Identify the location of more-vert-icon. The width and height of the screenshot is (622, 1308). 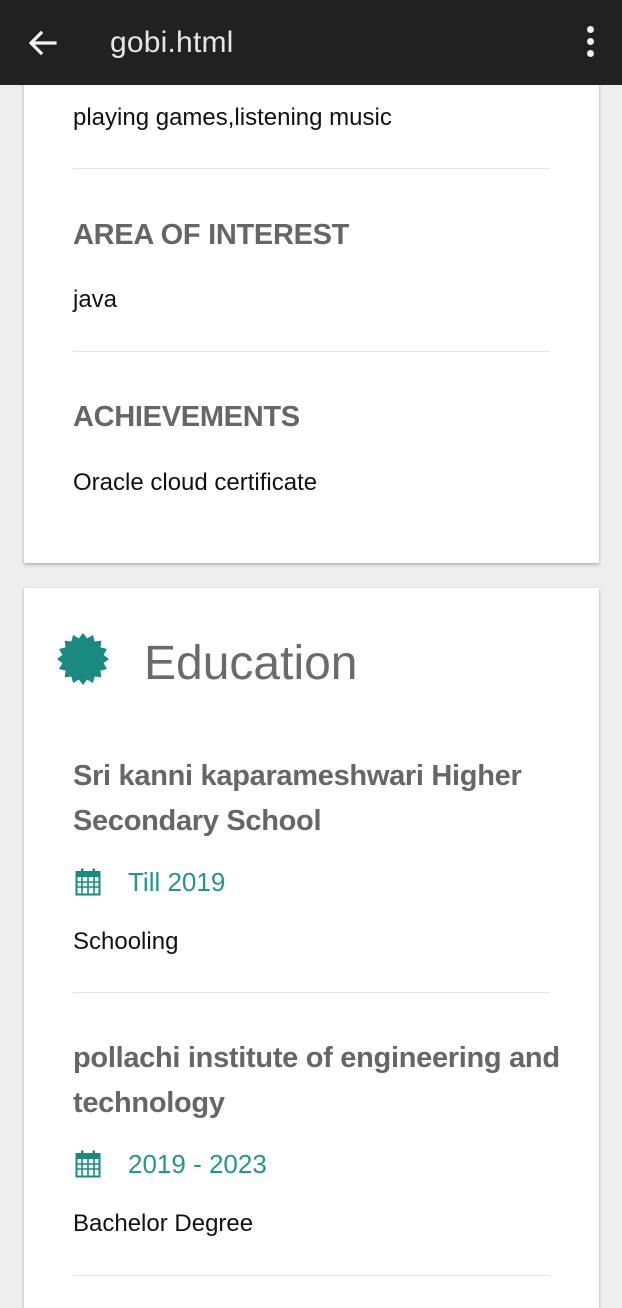
(590, 41).